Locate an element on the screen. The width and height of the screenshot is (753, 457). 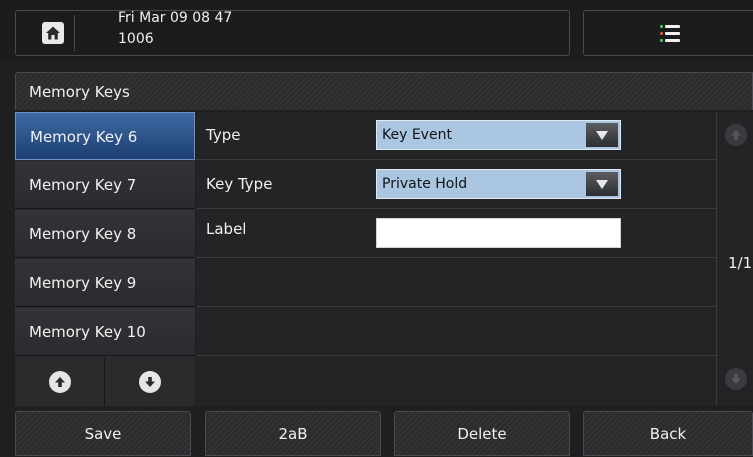
sidebar-item-memory-key-10: Memory Key 10 is located at coordinates (105, 332).